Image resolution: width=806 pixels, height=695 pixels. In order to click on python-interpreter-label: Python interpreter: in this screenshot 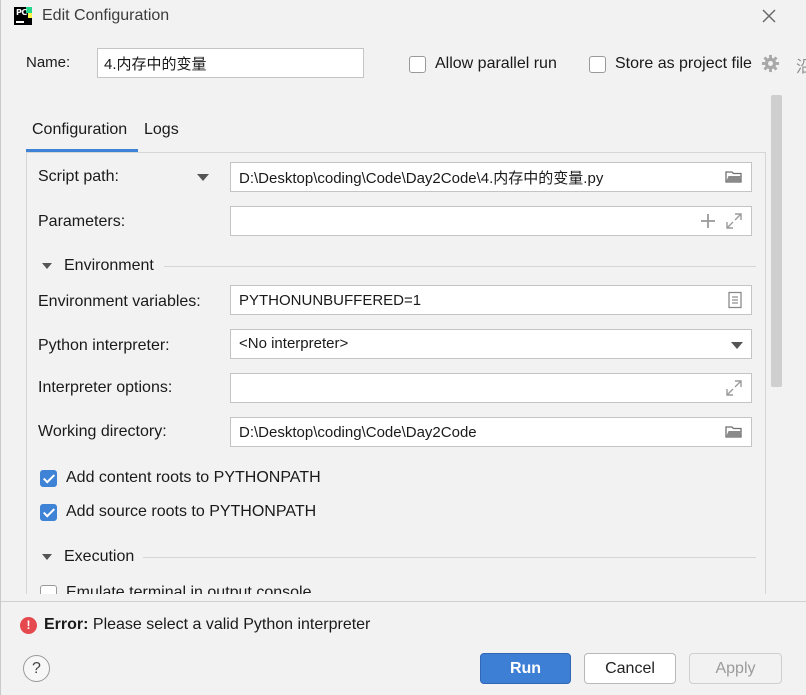, I will do `click(104, 345)`.